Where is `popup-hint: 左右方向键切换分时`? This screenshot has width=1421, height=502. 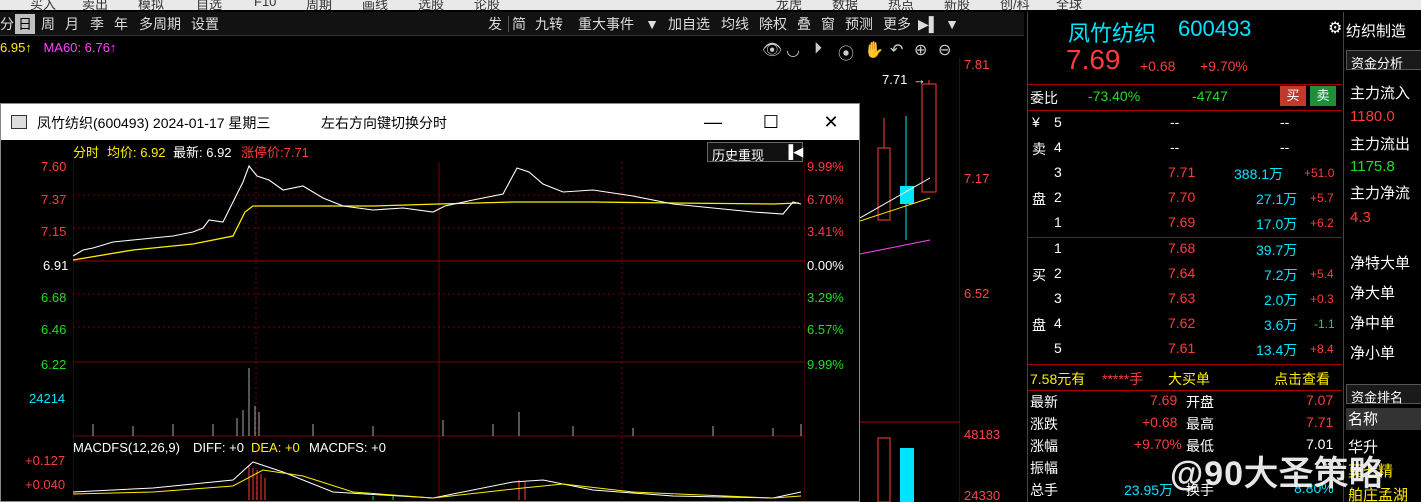
popup-hint: 左右方向键切换分时 is located at coordinates (384, 123).